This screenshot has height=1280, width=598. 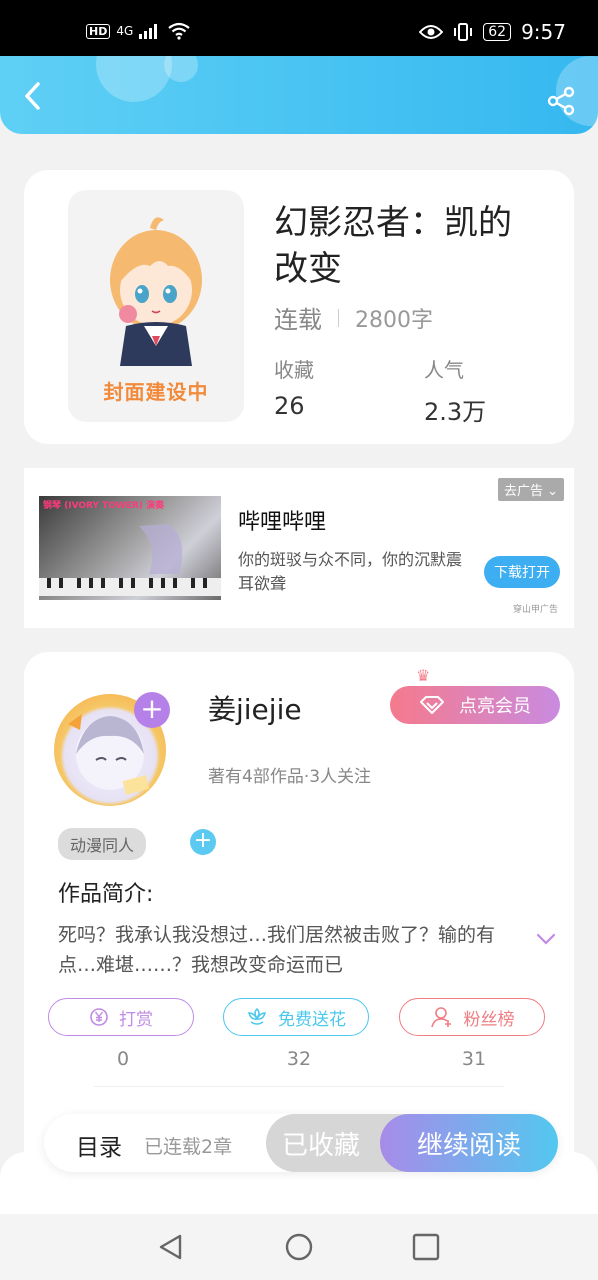 I want to click on fans-ranking-button: 粉丝榜, so click(x=472, y=1017).